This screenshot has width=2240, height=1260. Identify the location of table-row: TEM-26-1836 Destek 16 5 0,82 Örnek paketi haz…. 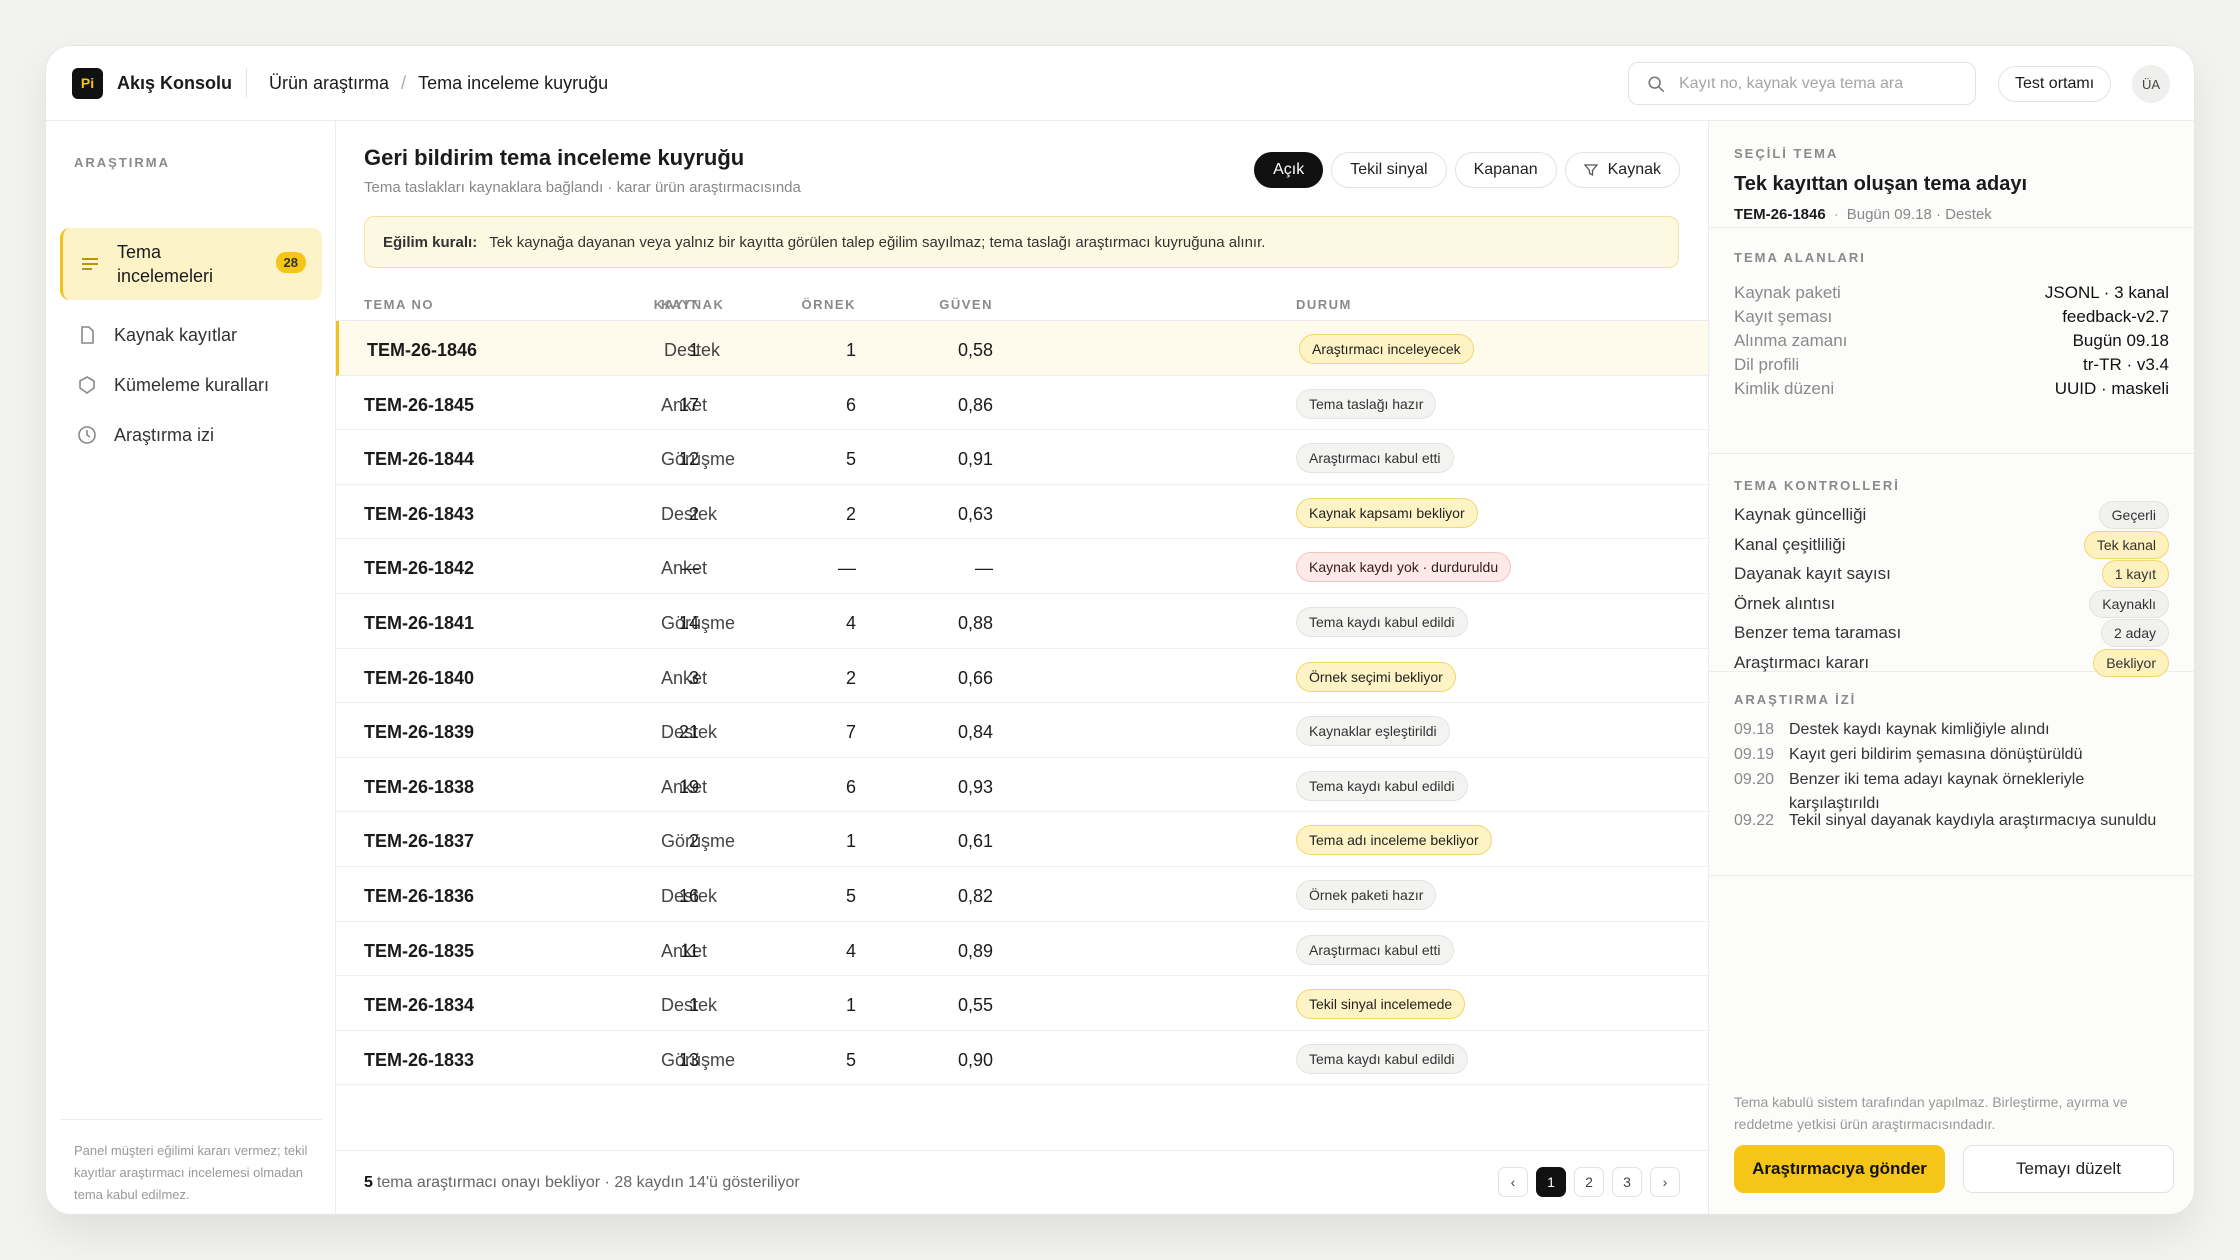
(1022, 894).